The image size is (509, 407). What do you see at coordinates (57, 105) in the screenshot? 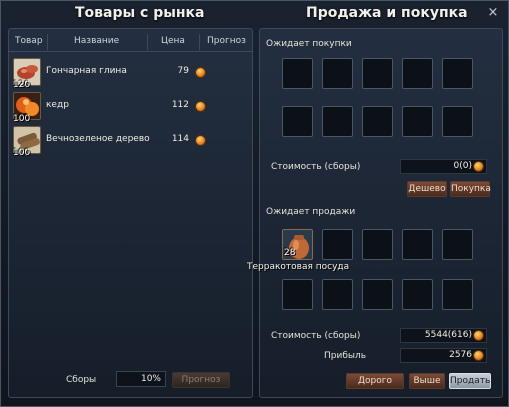
I see `item-name: кедр` at bounding box center [57, 105].